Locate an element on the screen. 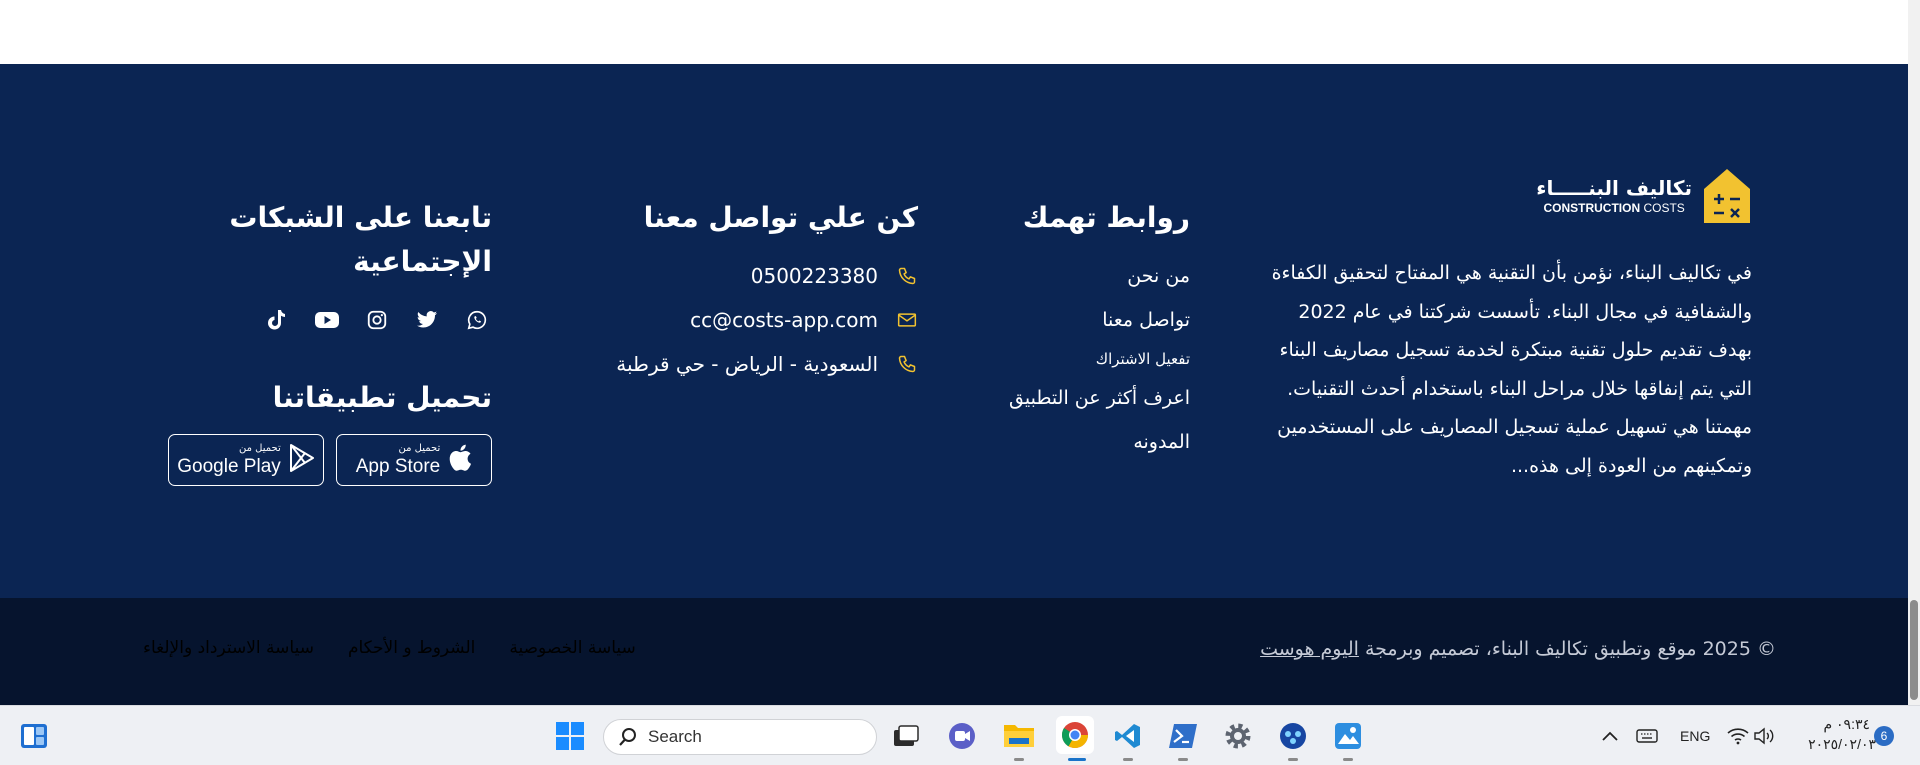 The height and width of the screenshot is (765, 1920). wifi-icon is located at coordinates (1738, 736).